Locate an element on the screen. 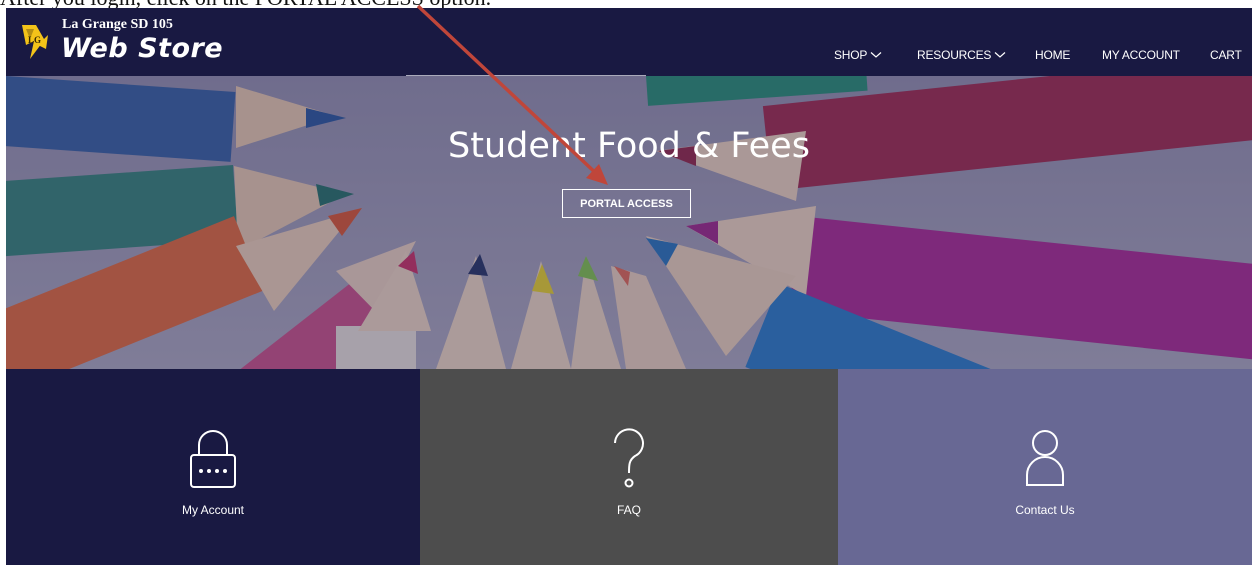  nav-home: HOME is located at coordinates (1052, 55).